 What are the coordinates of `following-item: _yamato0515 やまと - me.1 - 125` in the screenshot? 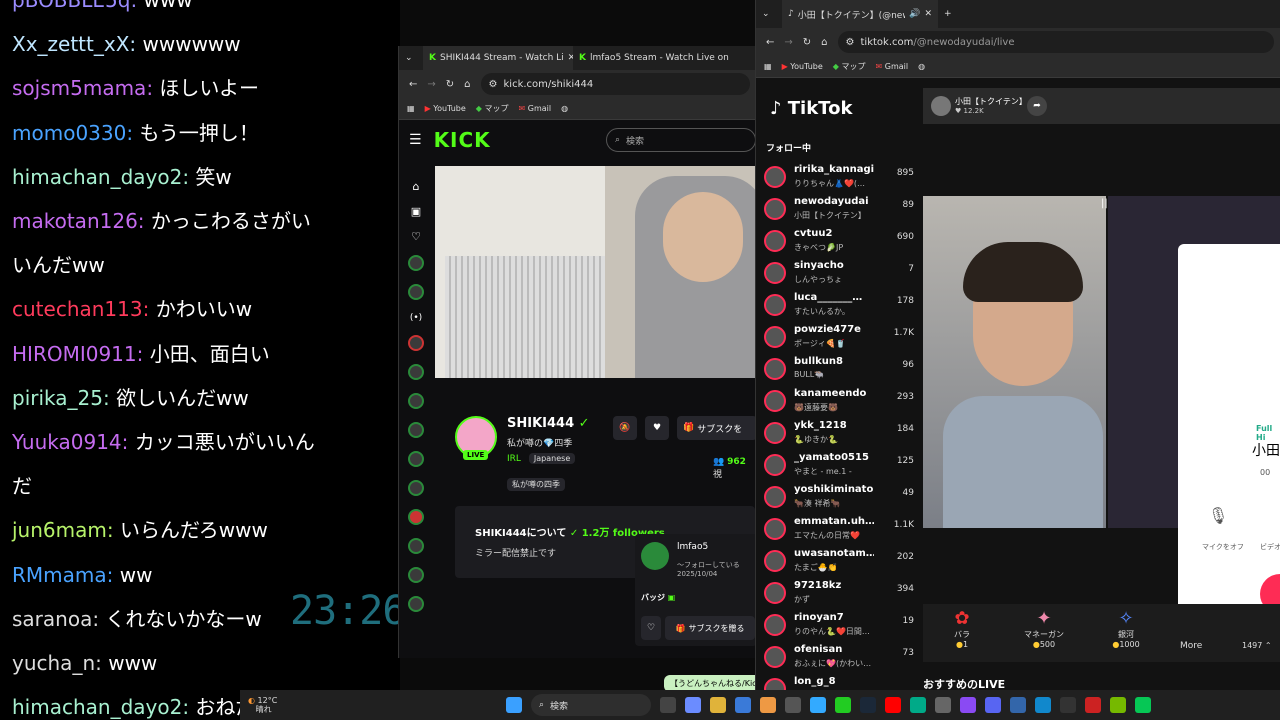 It's located at (839, 466).